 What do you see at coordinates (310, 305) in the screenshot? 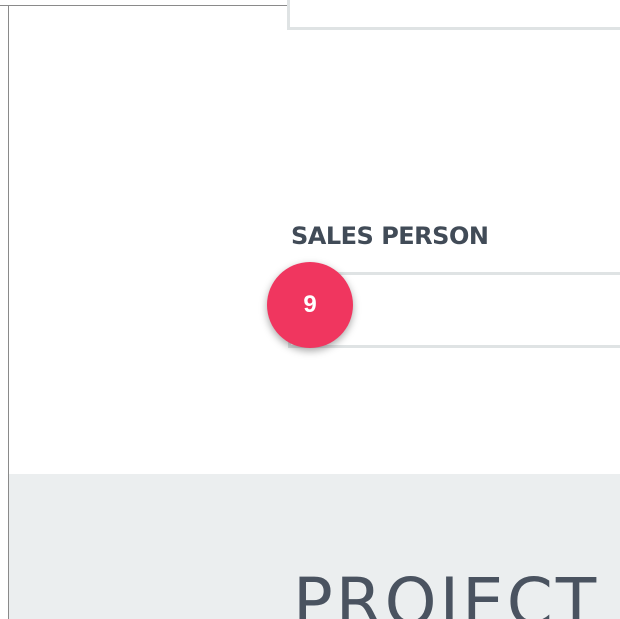
I see `step-number-badge: 9` at bounding box center [310, 305].